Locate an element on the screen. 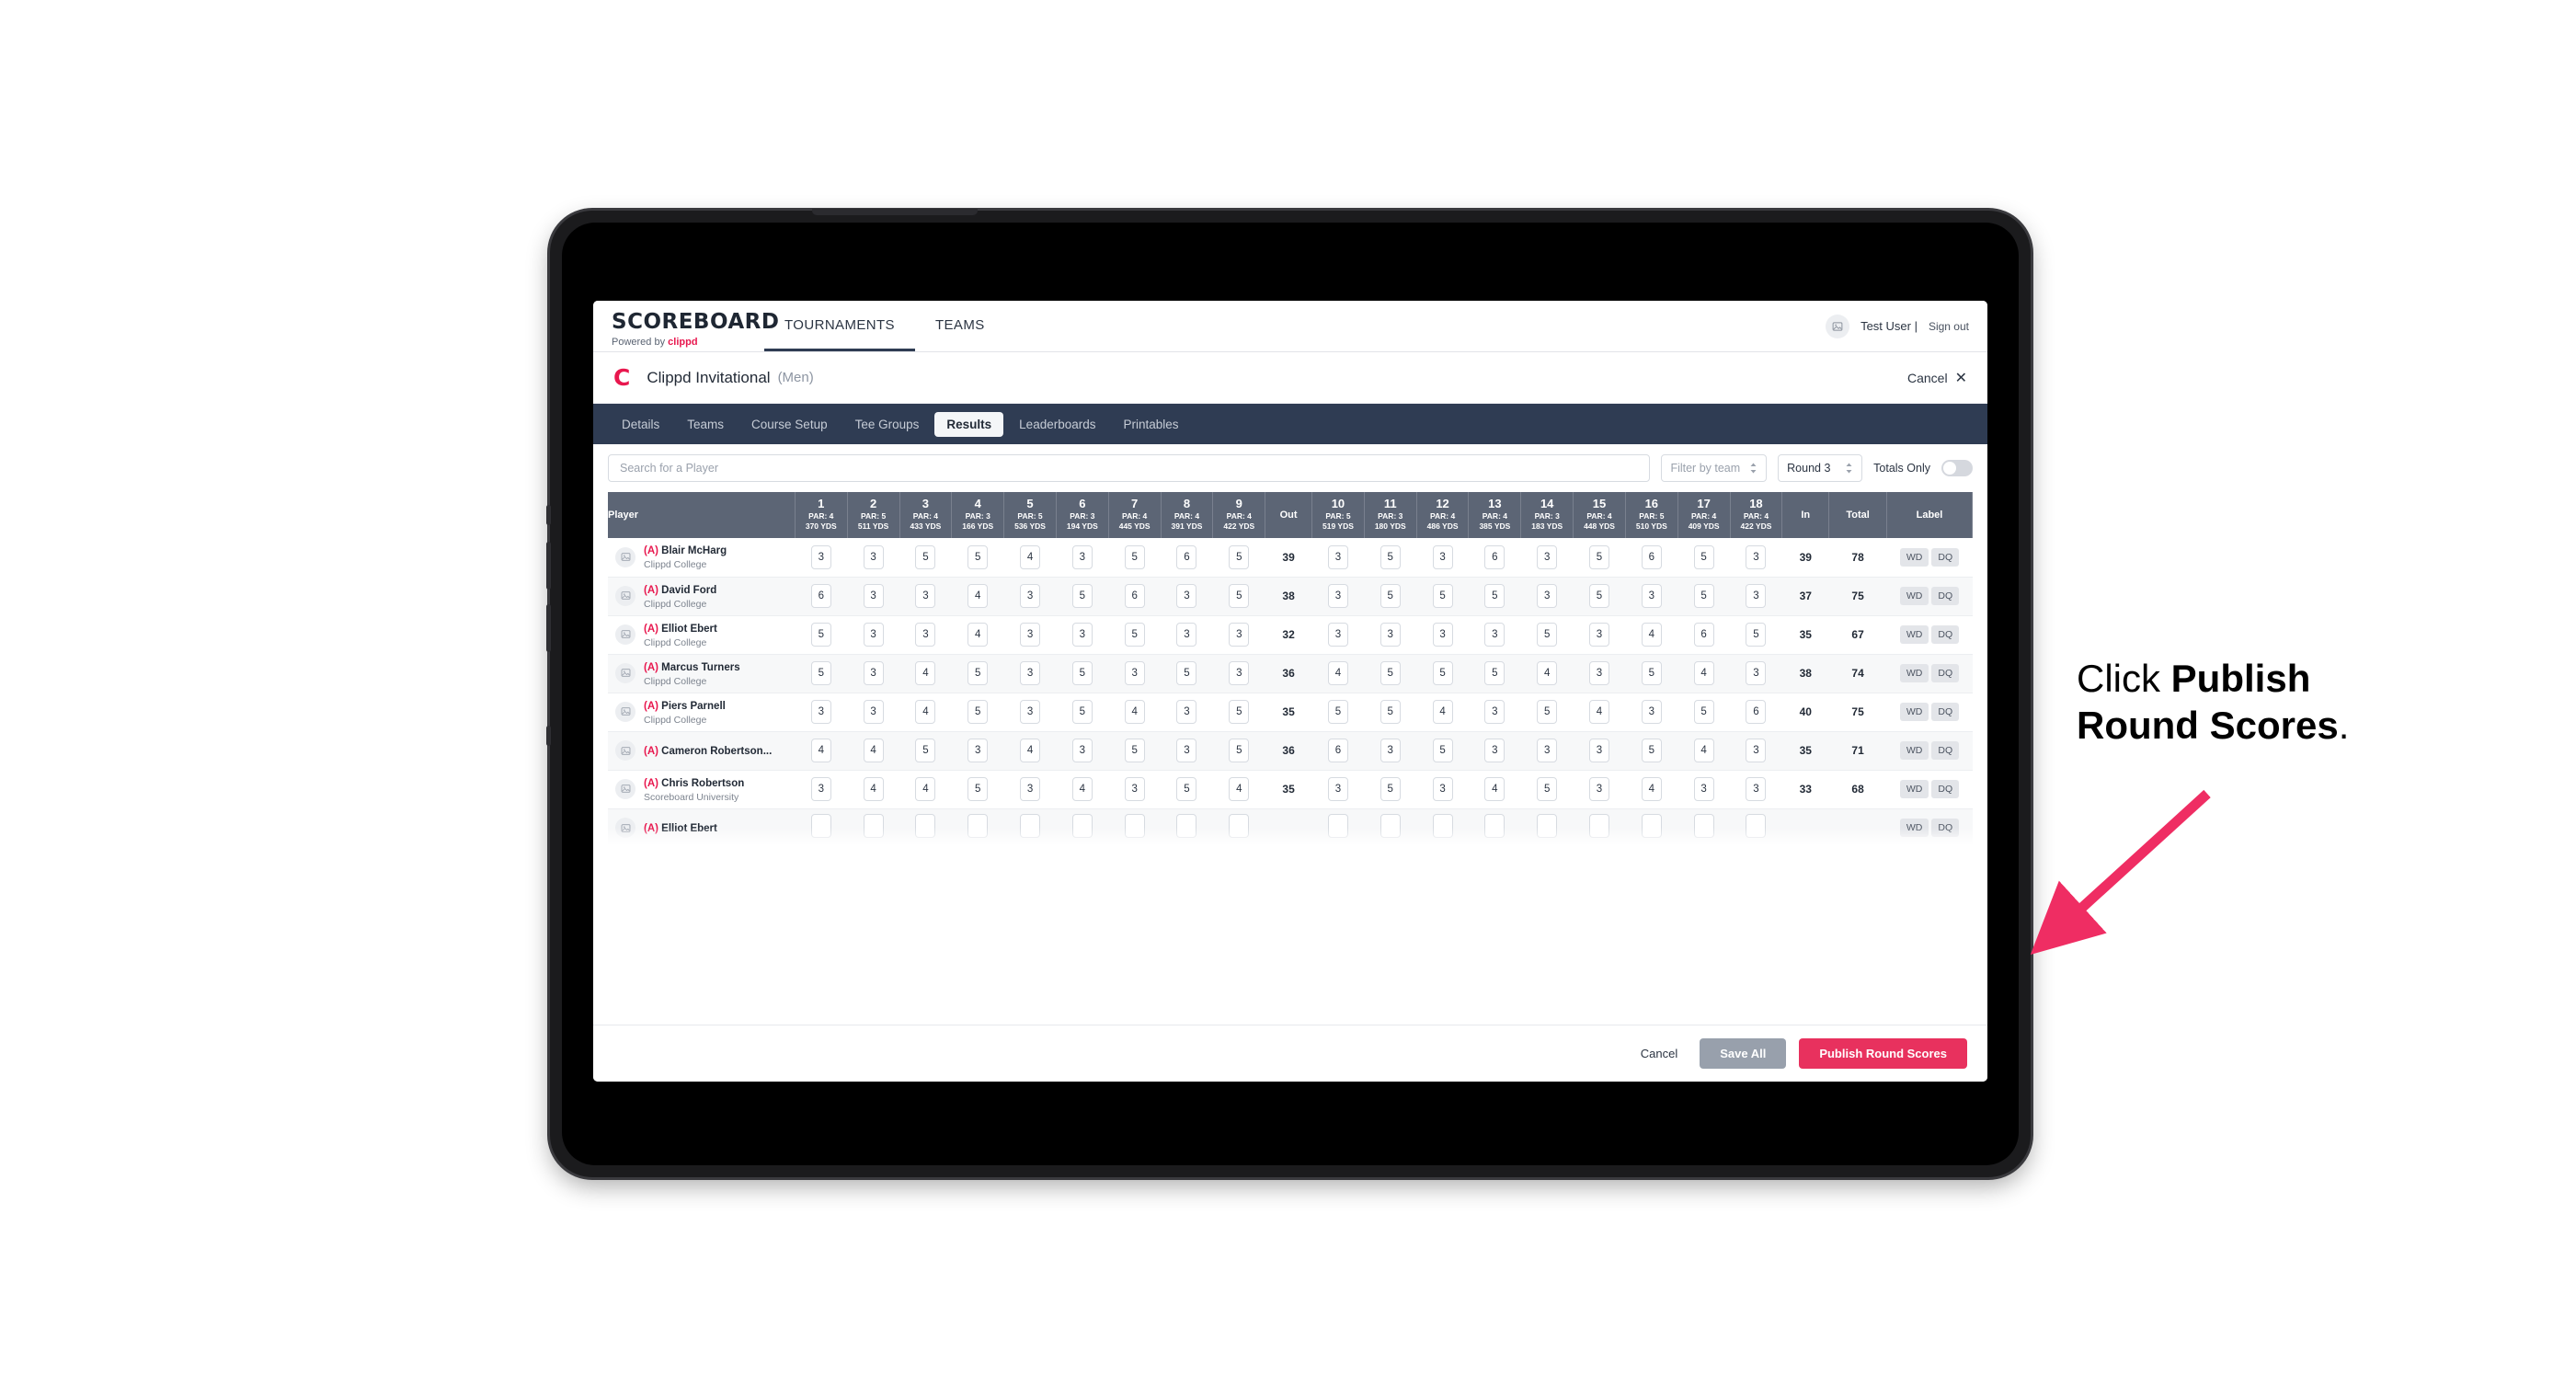  score-cell-hole-11: 5 is located at coordinates (1390, 673).